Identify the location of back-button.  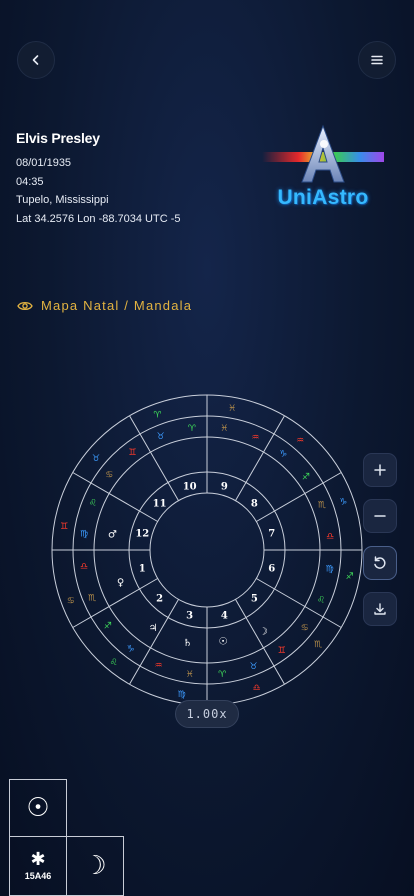
(36, 60).